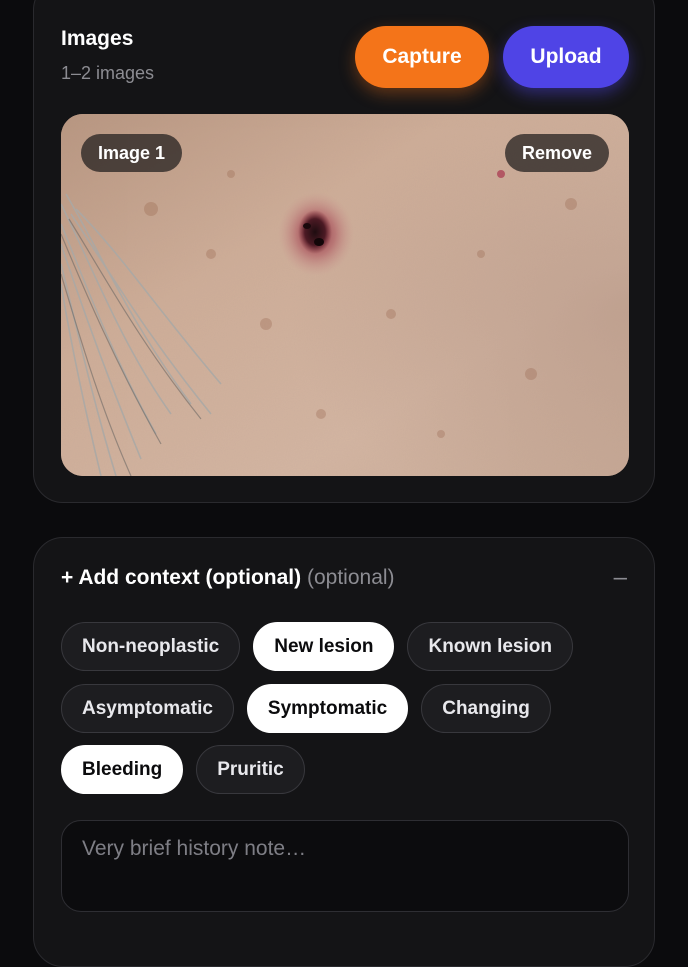 Image resolution: width=688 pixels, height=967 pixels. I want to click on context-title-main: + Add context (optional), so click(181, 577).